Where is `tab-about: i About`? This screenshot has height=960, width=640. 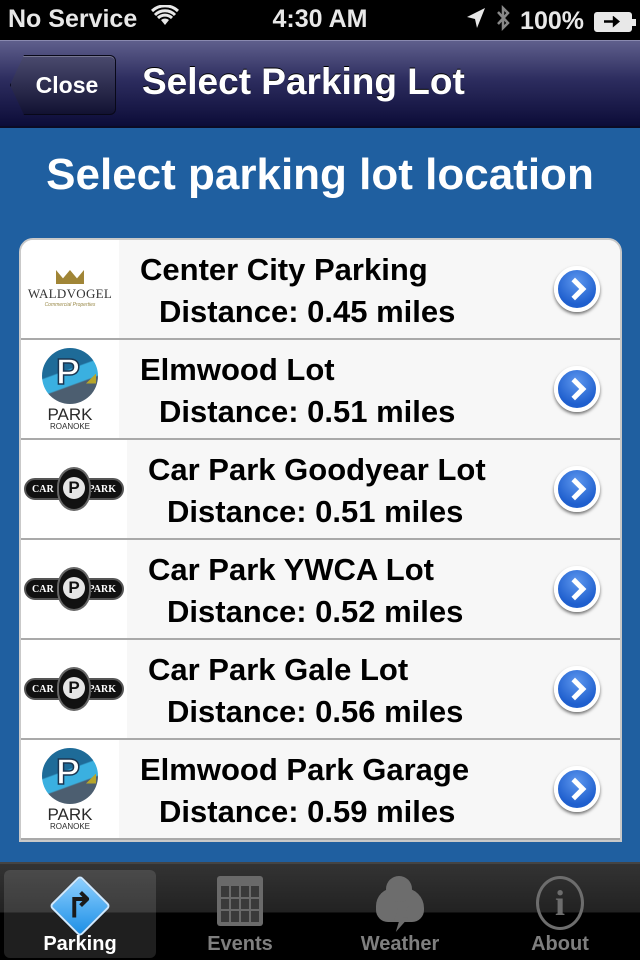
tab-about: i About is located at coordinates (560, 914).